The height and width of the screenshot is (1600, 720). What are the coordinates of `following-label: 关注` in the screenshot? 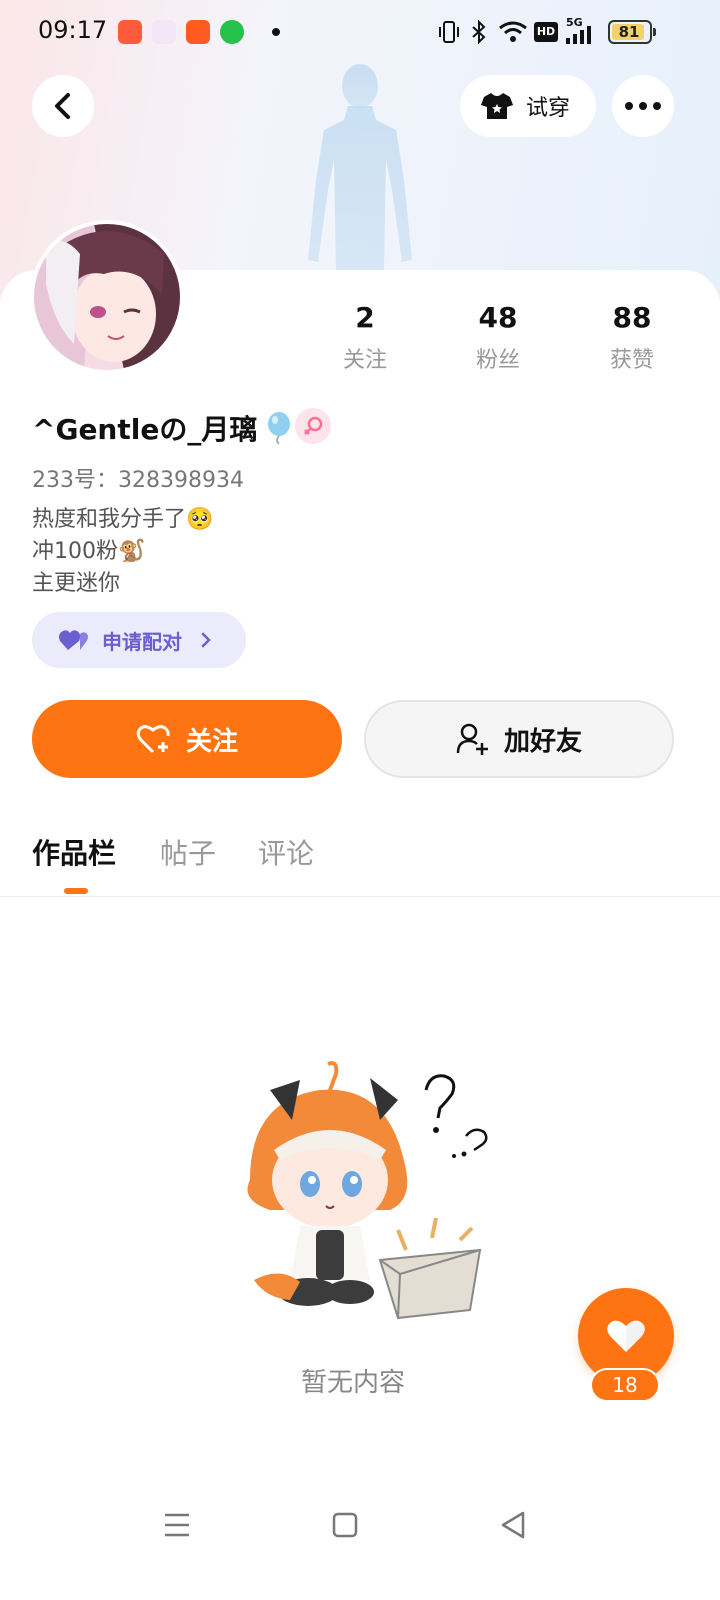 It's located at (364, 360).